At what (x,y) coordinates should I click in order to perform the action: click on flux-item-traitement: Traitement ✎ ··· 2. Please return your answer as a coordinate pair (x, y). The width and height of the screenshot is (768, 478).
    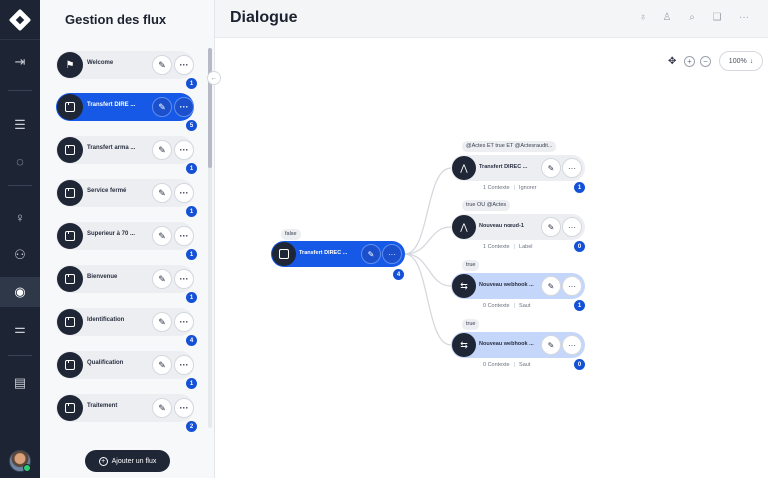
    Looking at the image, I should click on (126, 413).